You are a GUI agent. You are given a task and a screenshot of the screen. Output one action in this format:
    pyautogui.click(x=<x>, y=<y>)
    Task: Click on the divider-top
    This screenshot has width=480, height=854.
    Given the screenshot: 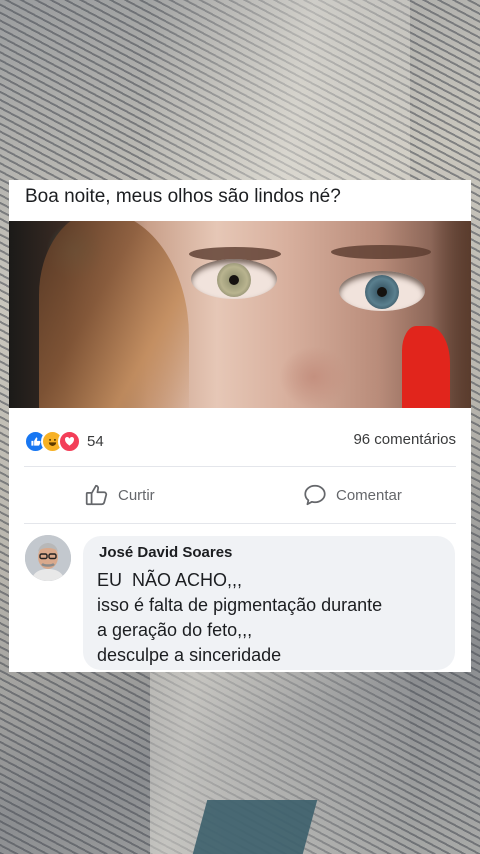 What is the action you would take?
    pyautogui.click(x=240, y=466)
    